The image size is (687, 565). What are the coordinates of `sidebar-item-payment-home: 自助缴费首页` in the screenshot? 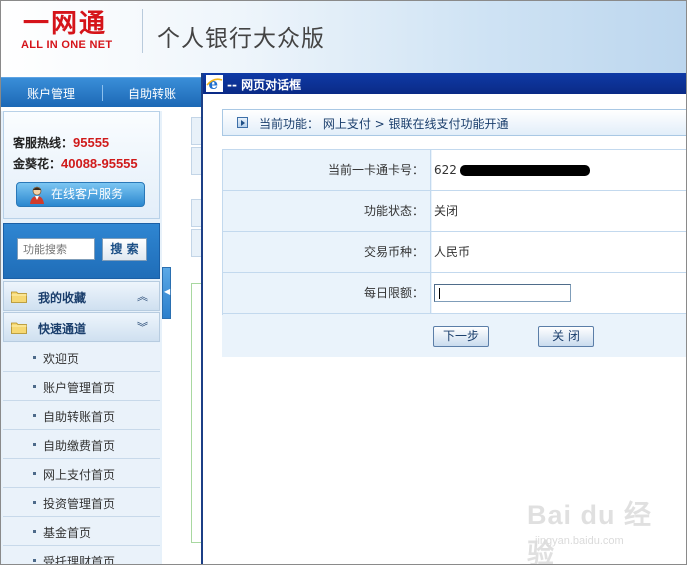 It's located at (81, 444).